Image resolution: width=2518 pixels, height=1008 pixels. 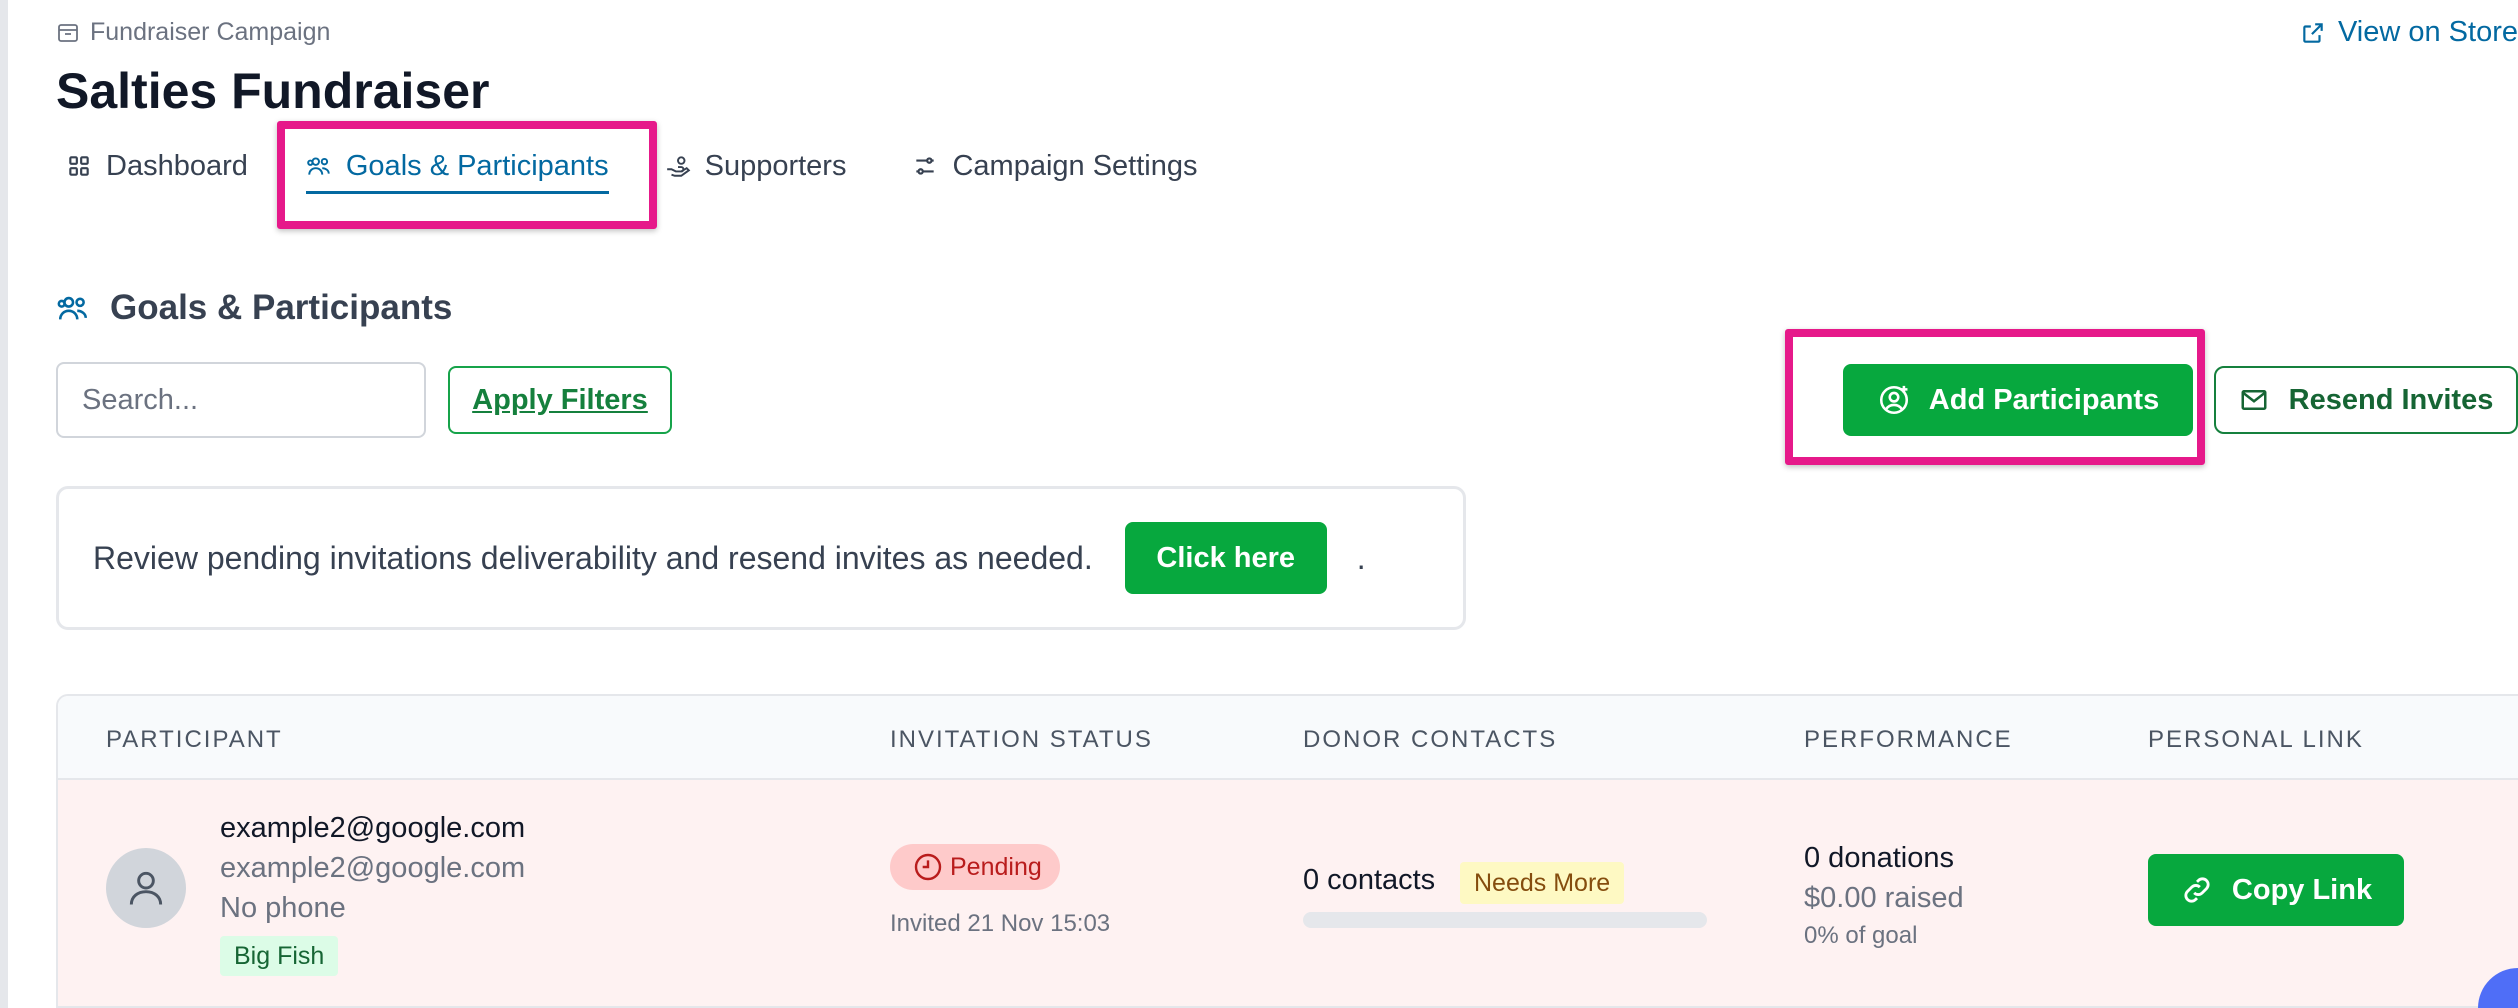 I want to click on copy-link-label: Copy Link, so click(x=2302, y=889).